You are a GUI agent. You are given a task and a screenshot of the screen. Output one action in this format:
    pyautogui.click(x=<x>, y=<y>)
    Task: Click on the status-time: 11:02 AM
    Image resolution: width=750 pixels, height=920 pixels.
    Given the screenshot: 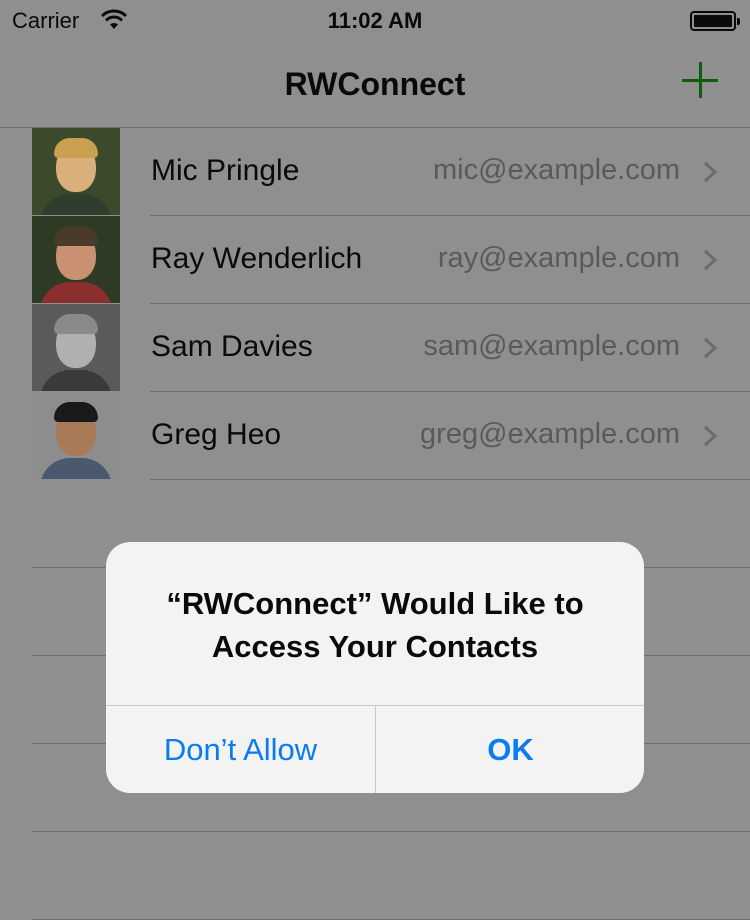 What is the action you would take?
    pyautogui.click(x=375, y=20)
    